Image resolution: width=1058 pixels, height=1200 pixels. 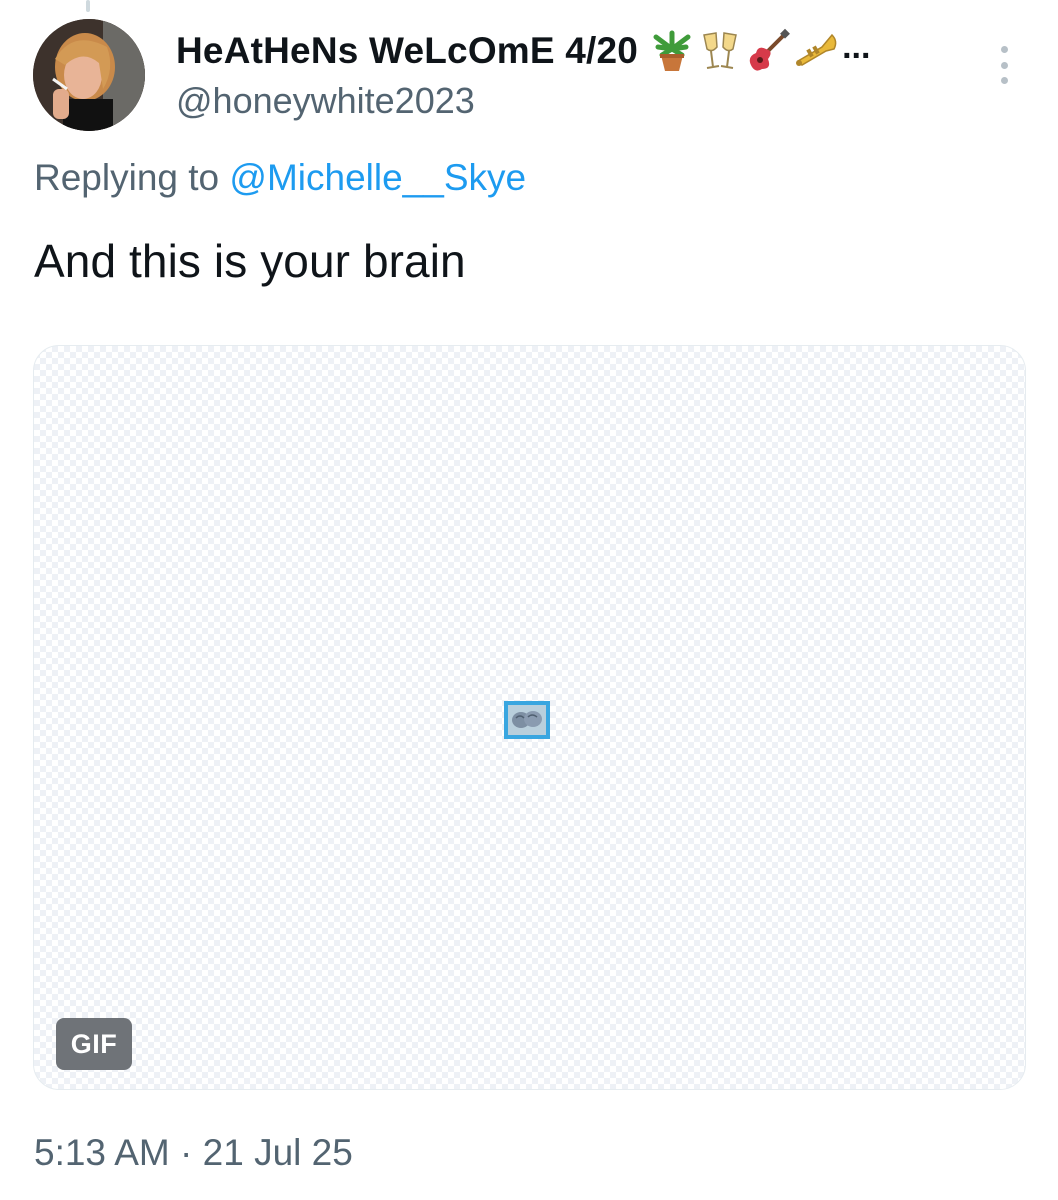 I want to click on replying-to-line: Replying to @Michelle__Skye, so click(x=280, y=178).